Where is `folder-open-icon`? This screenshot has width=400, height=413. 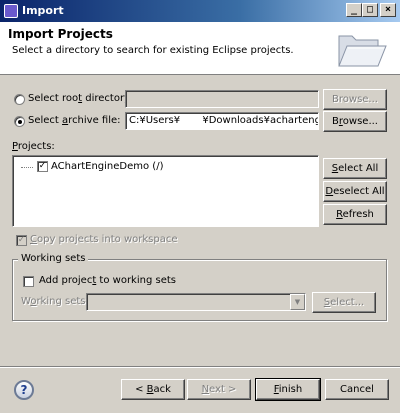 folder-open-icon is located at coordinates (362, 51).